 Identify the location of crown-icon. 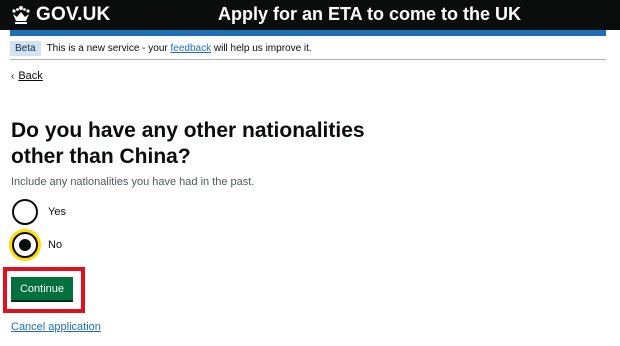
(21, 15).